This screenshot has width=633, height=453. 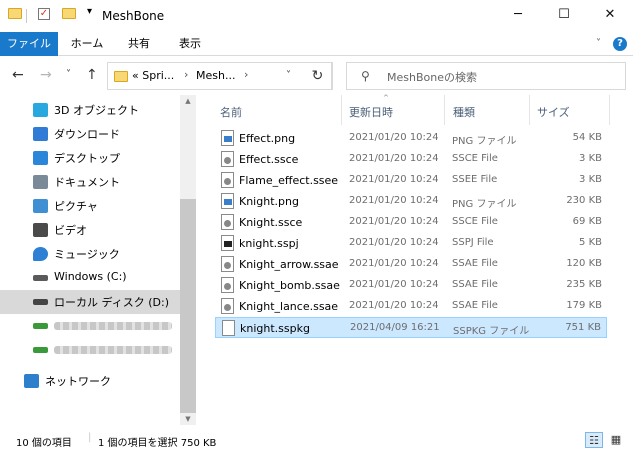 What do you see at coordinates (139, 44) in the screenshot?
I see `tab-share: 共有` at bounding box center [139, 44].